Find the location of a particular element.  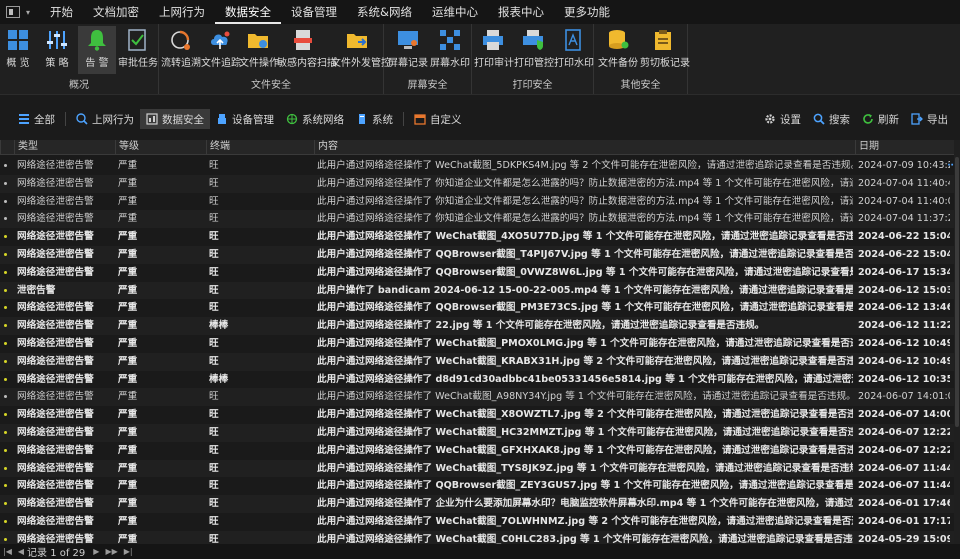

print-control-button: 打印管控 is located at coordinates (534, 50).